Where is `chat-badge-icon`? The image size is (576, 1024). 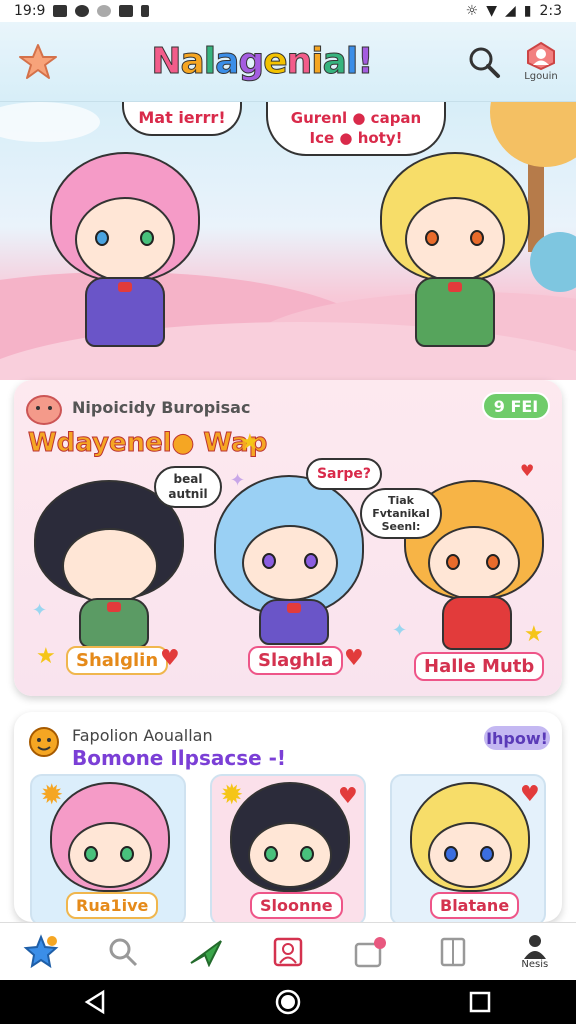 chat-badge-icon is located at coordinates (371, 951).